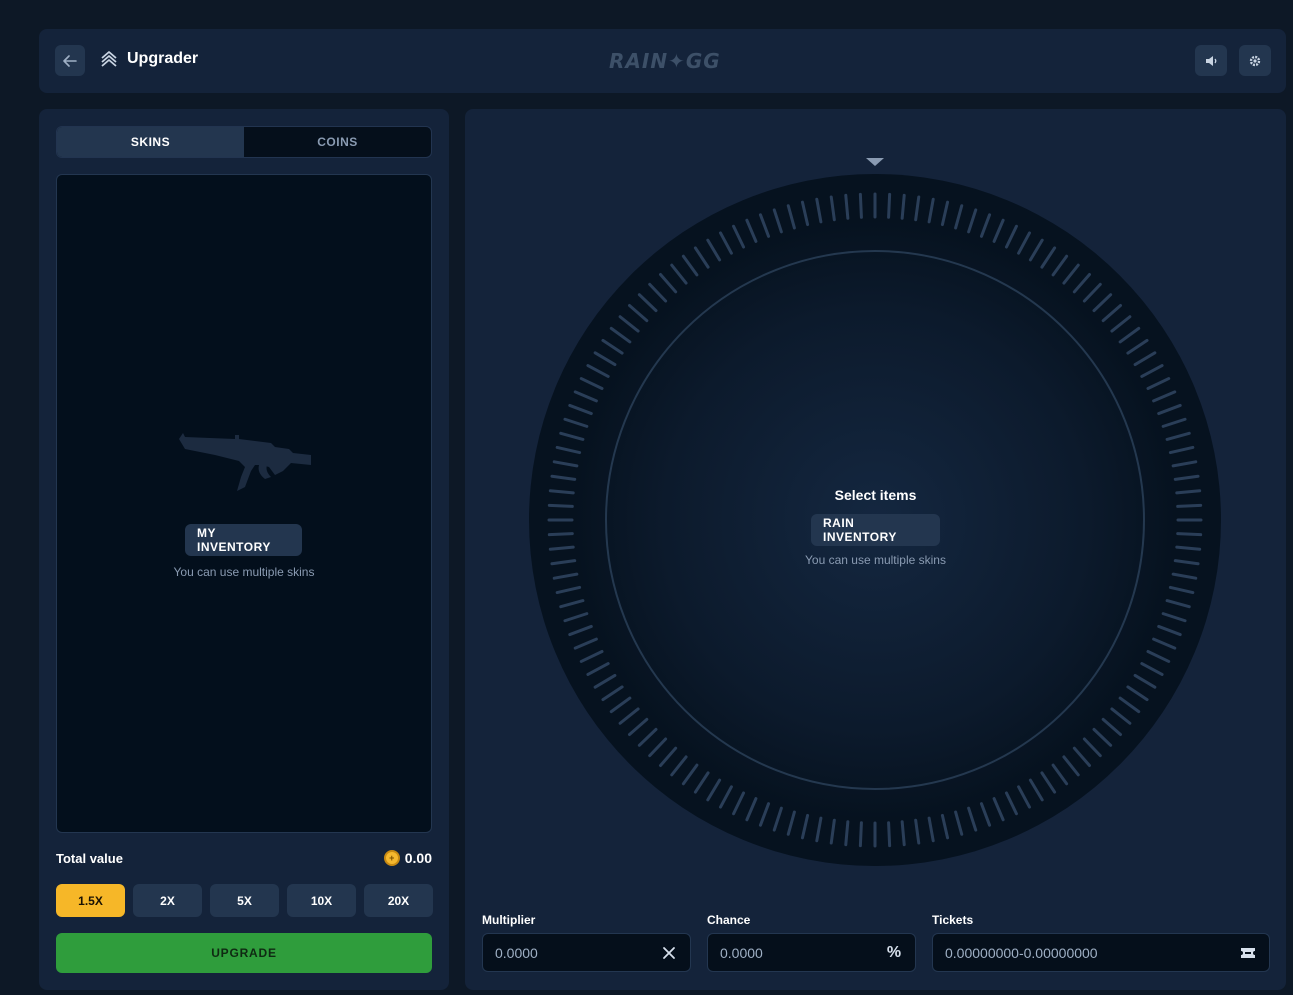  Describe the element at coordinates (509, 920) in the screenshot. I see `multiplier-label: Multiplier` at that location.